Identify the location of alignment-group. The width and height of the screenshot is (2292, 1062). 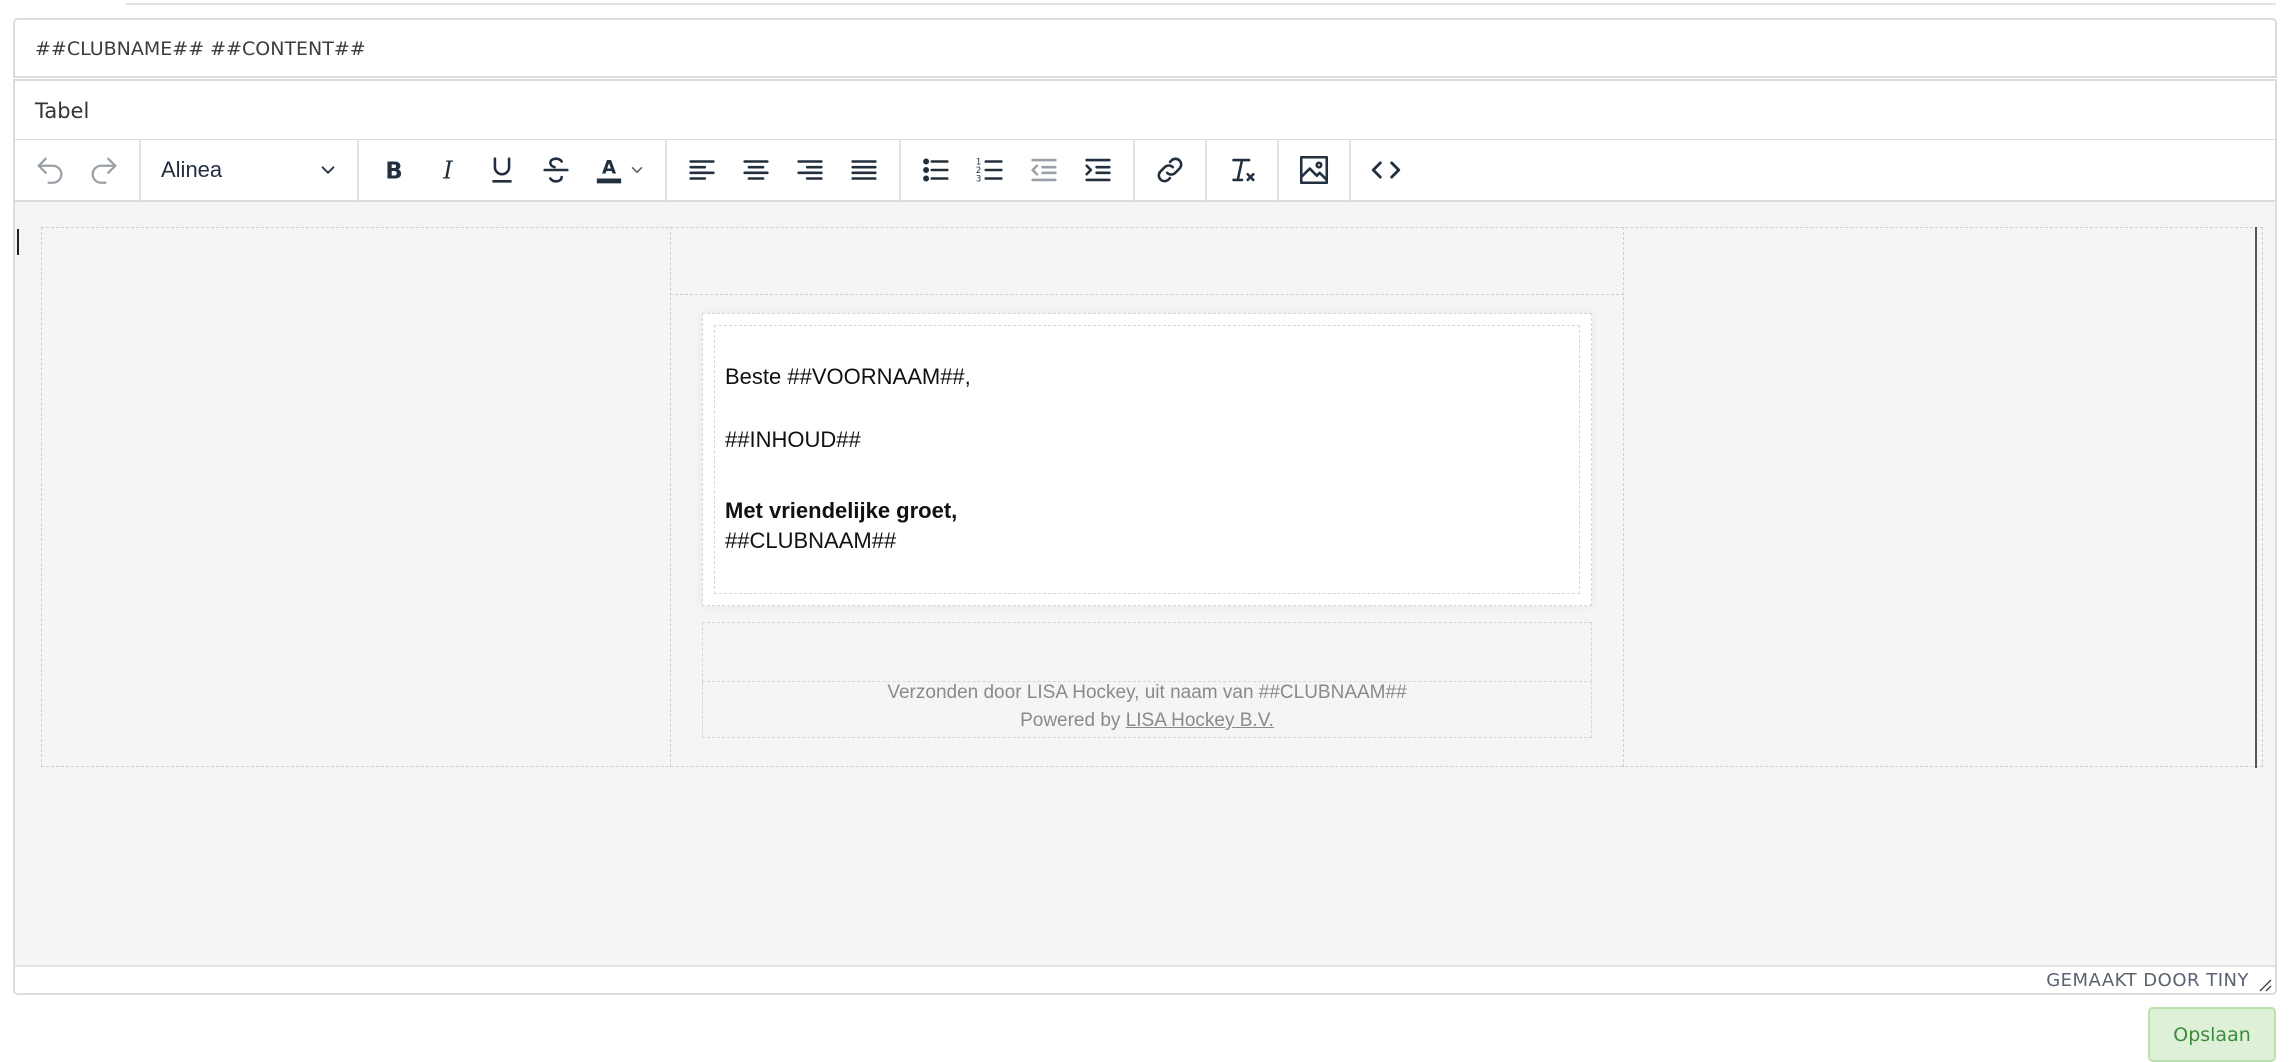
(784, 170).